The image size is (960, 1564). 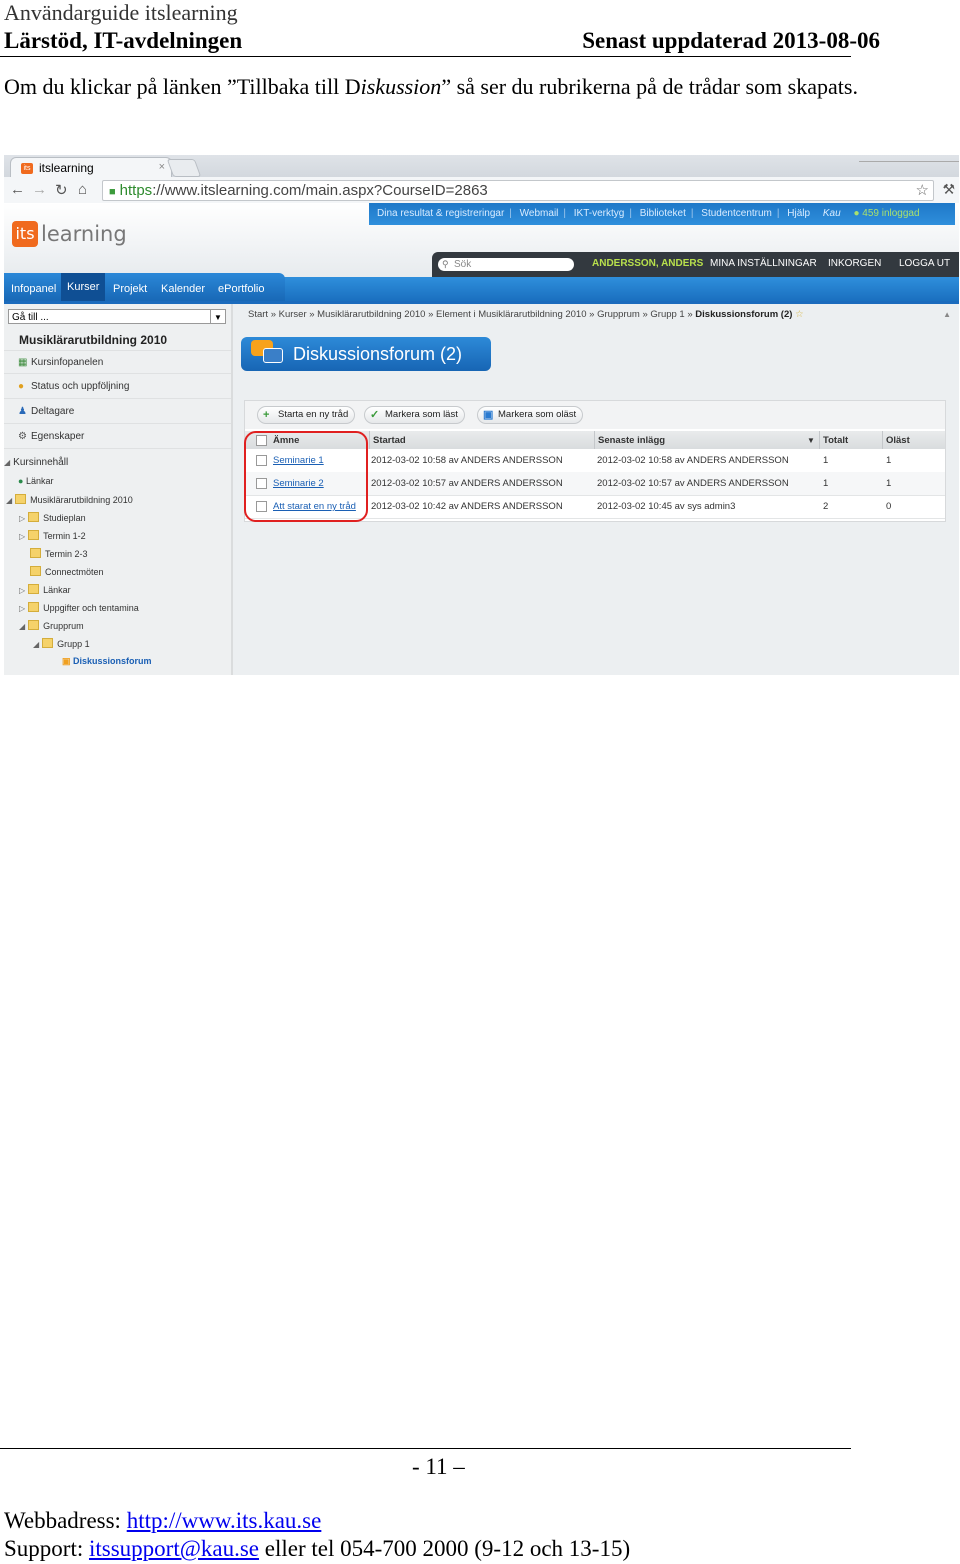 I want to click on user-name-link: ANDERSSON, ANDERS, so click(x=647, y=263).